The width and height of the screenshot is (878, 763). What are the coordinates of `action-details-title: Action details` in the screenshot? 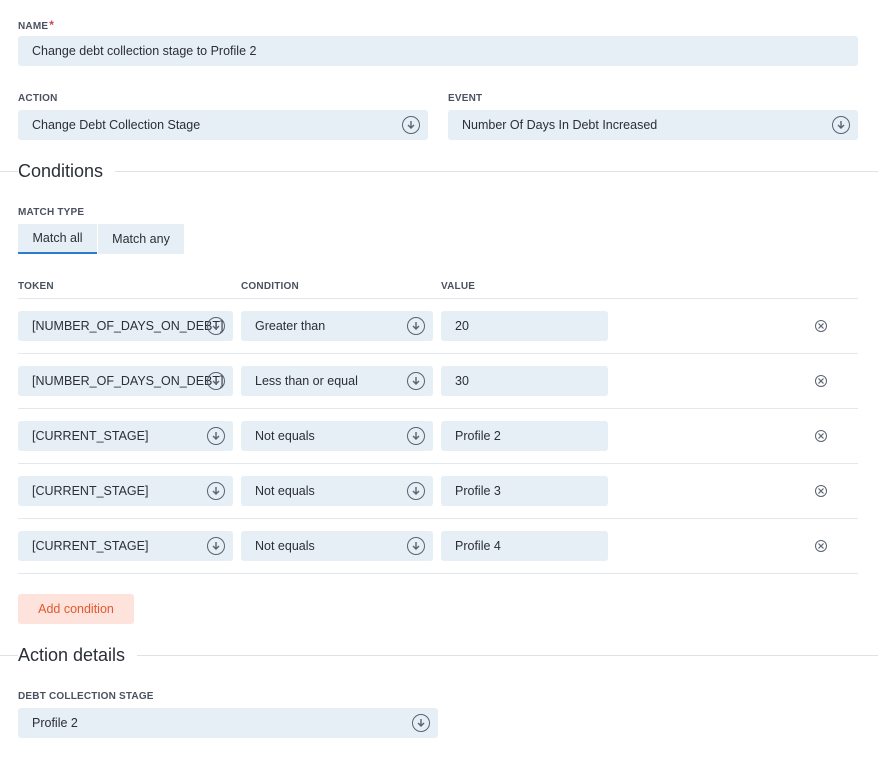 It's located at (78, 655).